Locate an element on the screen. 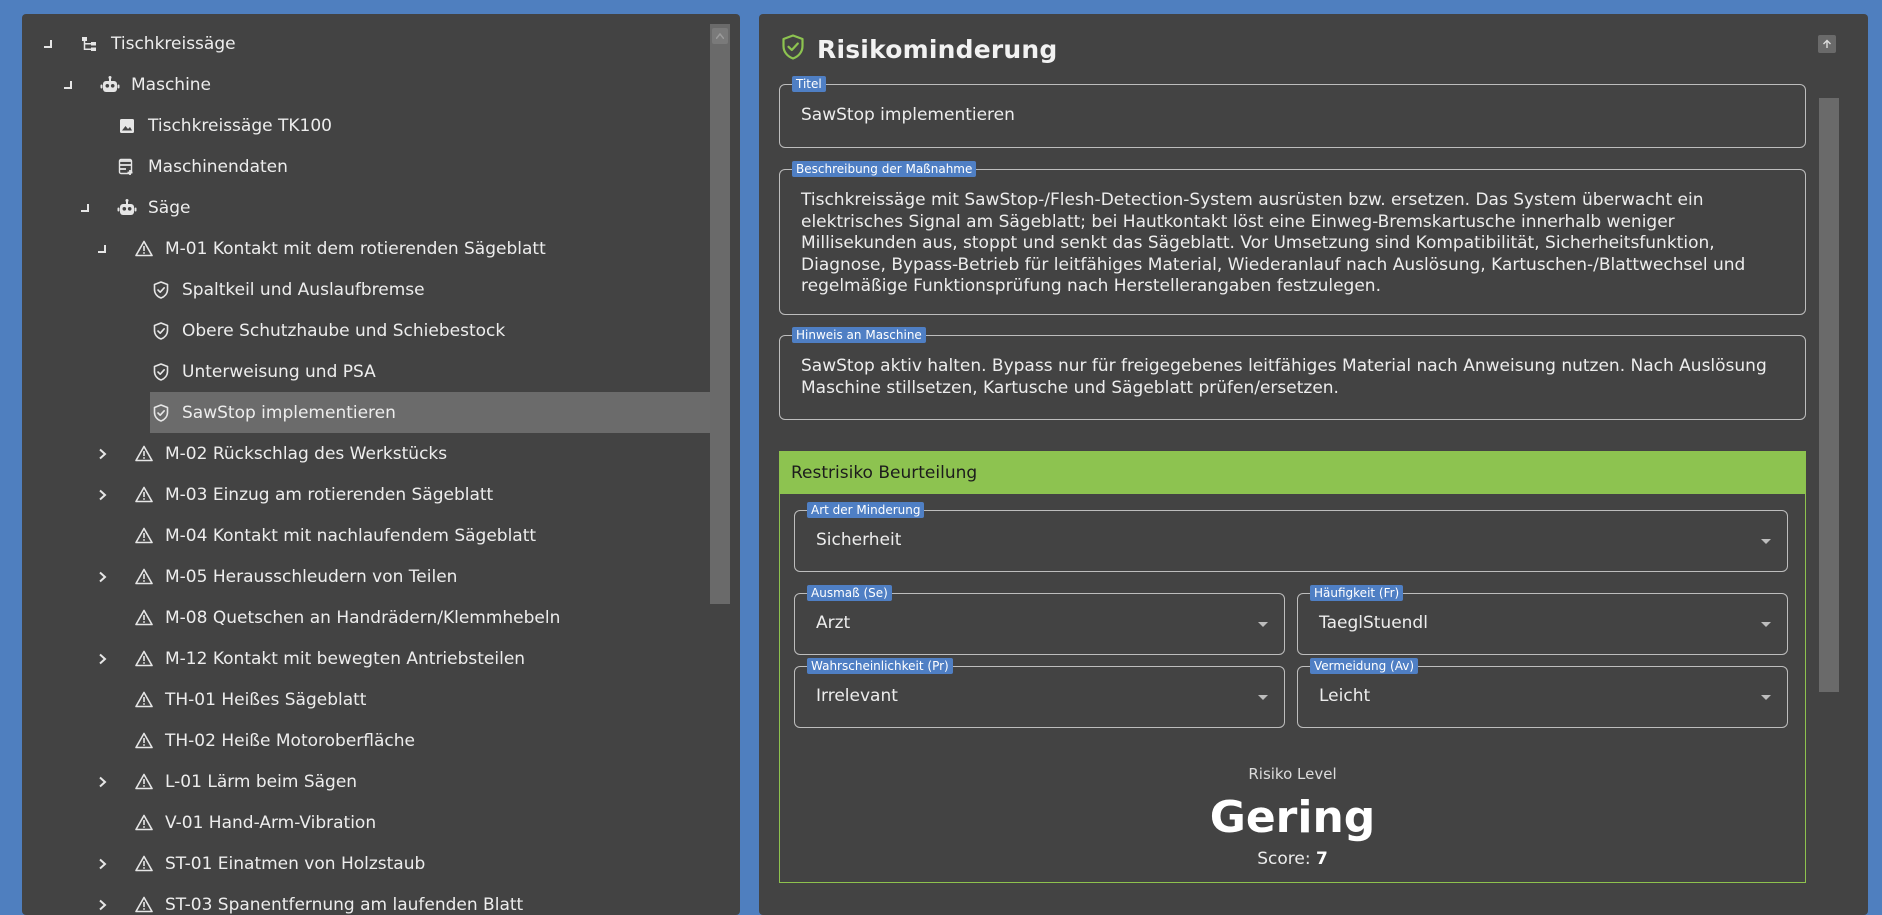 The image size is (1882, 915). tree-item-label: Tischkreissäge TK100 is located at coordinates (240, 125).